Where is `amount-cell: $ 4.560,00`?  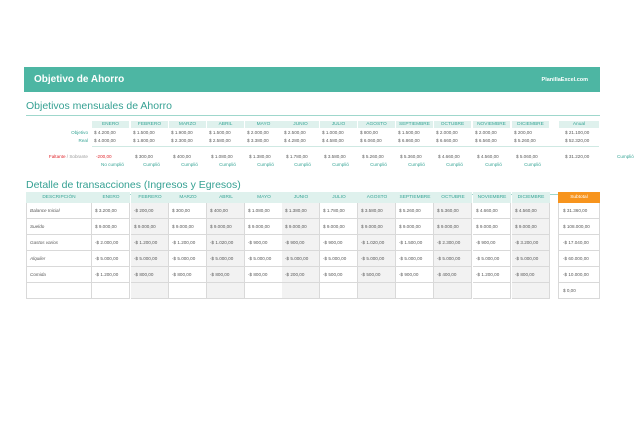
amount-cell: $ 4.560,00 is located at coordinates (531, 211).